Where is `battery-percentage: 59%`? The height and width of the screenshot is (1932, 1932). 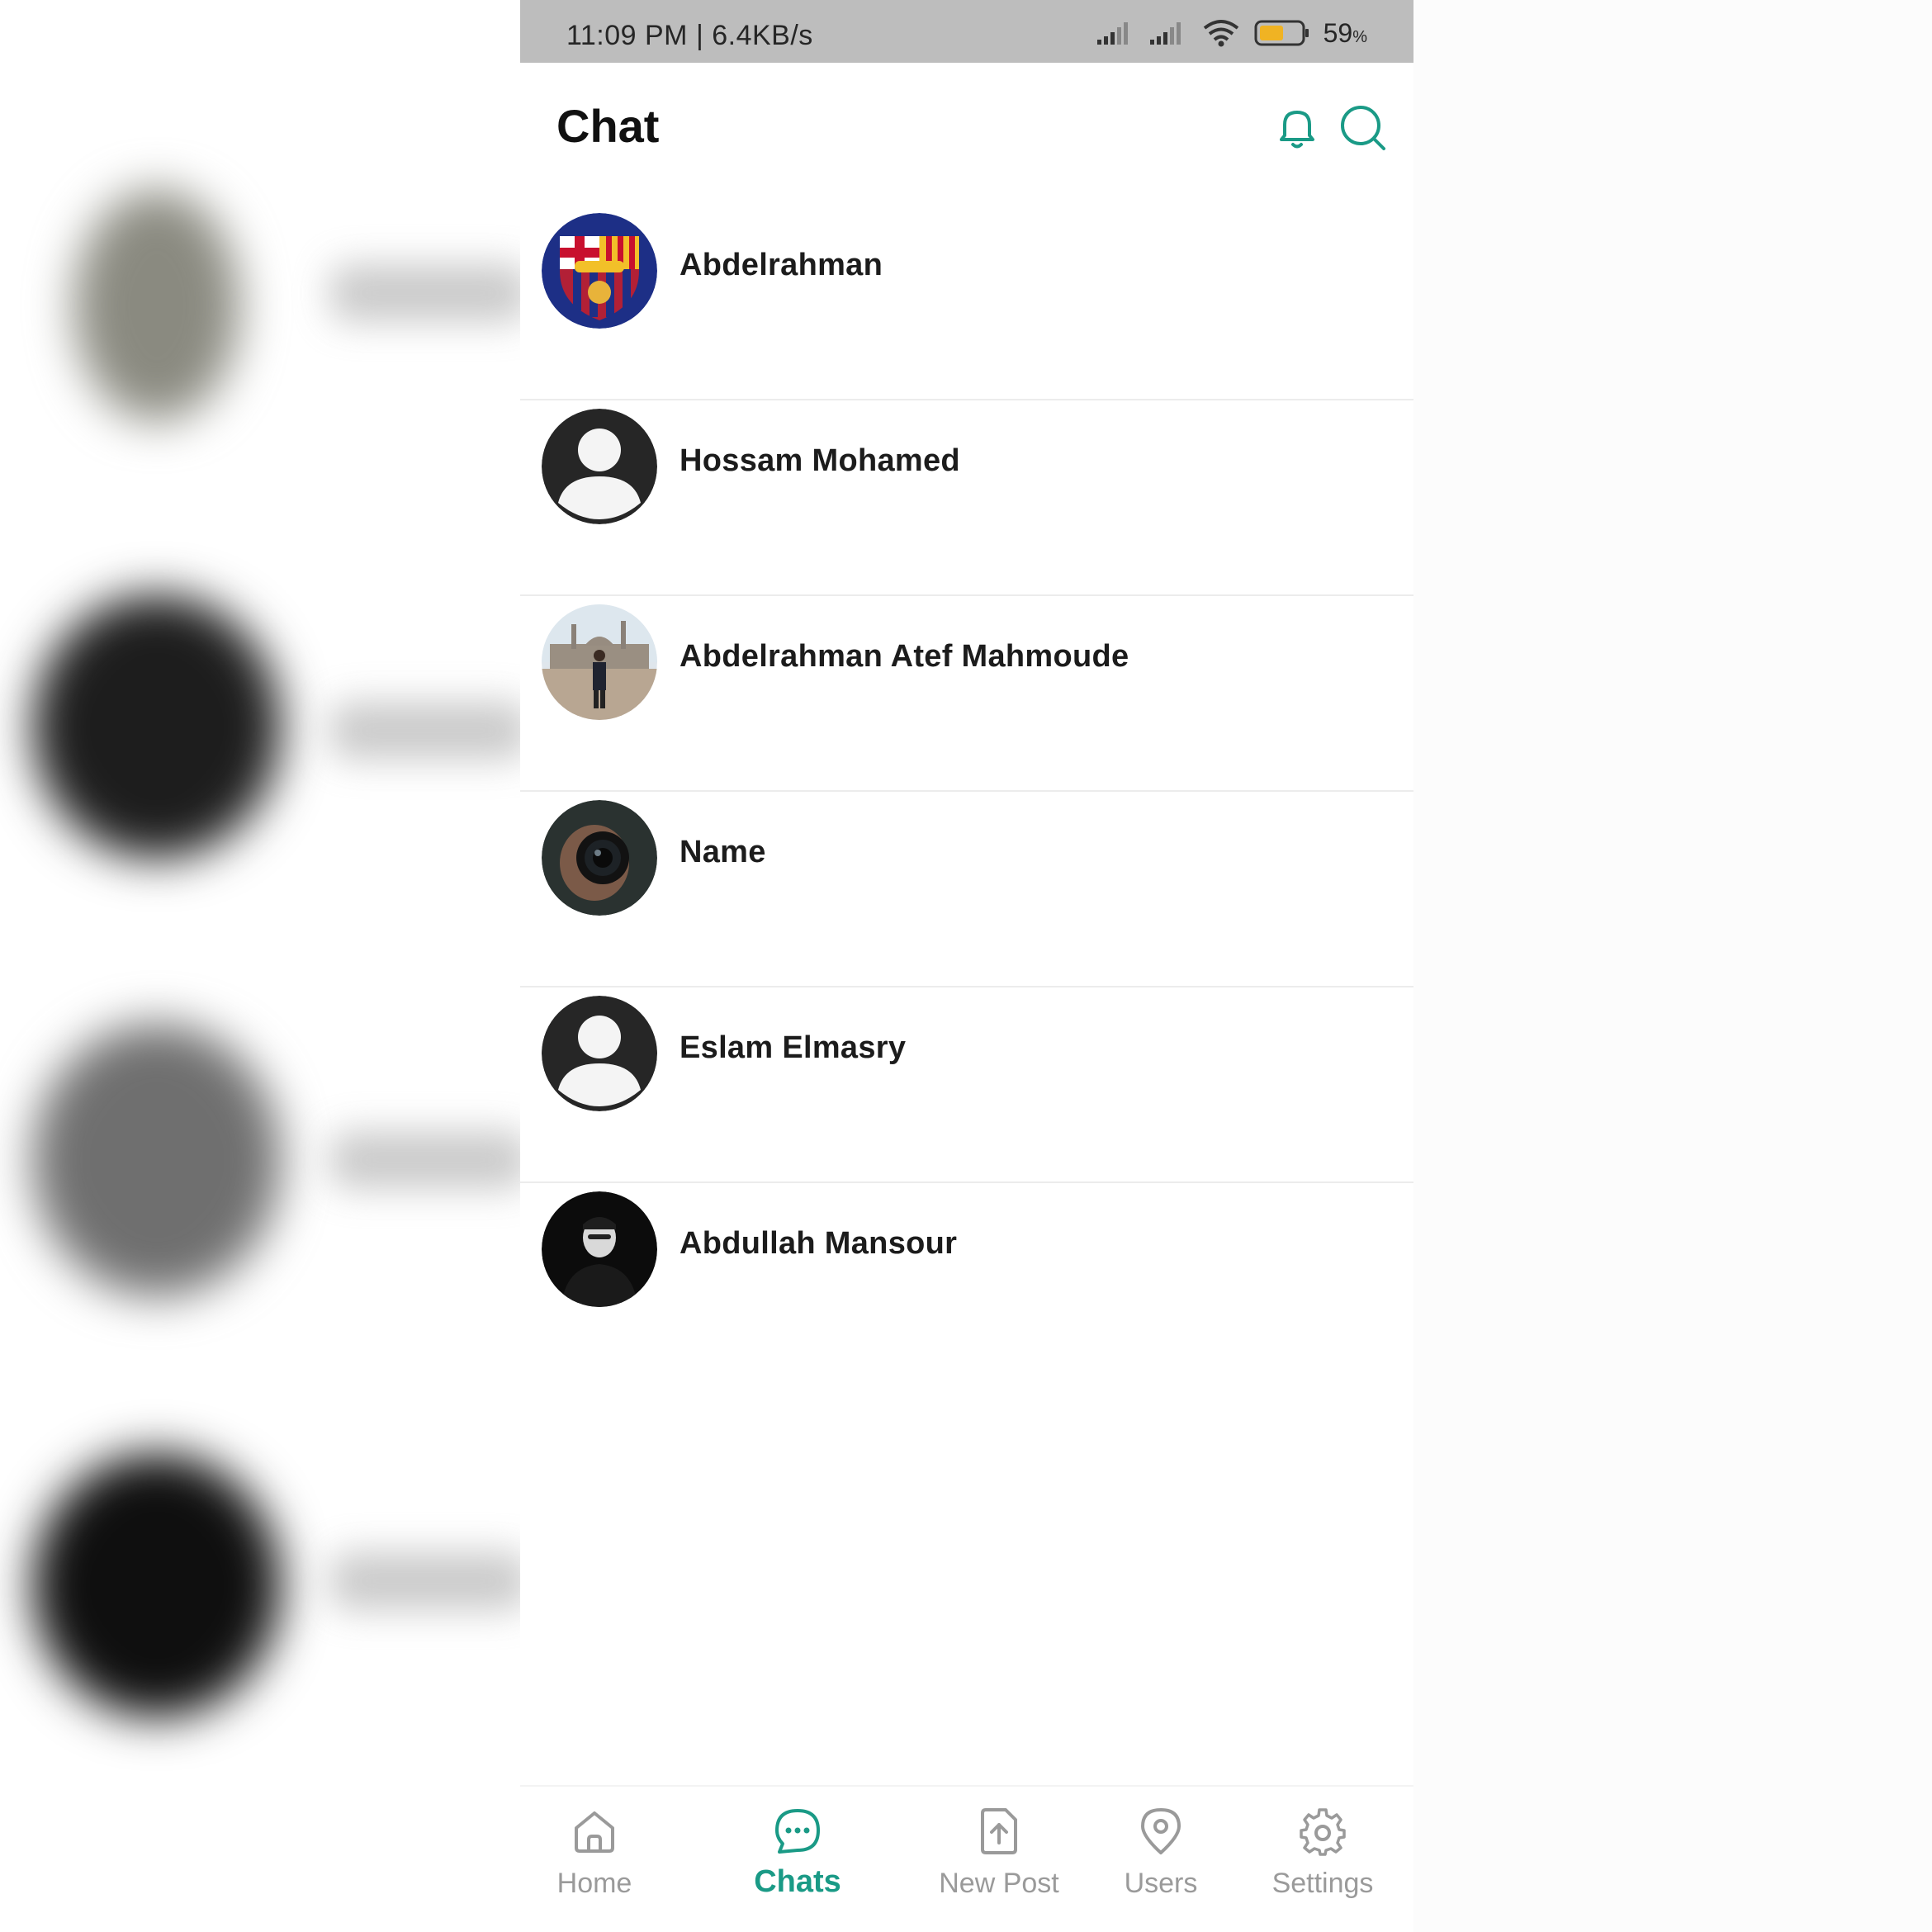 battery-percentage: 59% is located at coordinates (1345, 32).